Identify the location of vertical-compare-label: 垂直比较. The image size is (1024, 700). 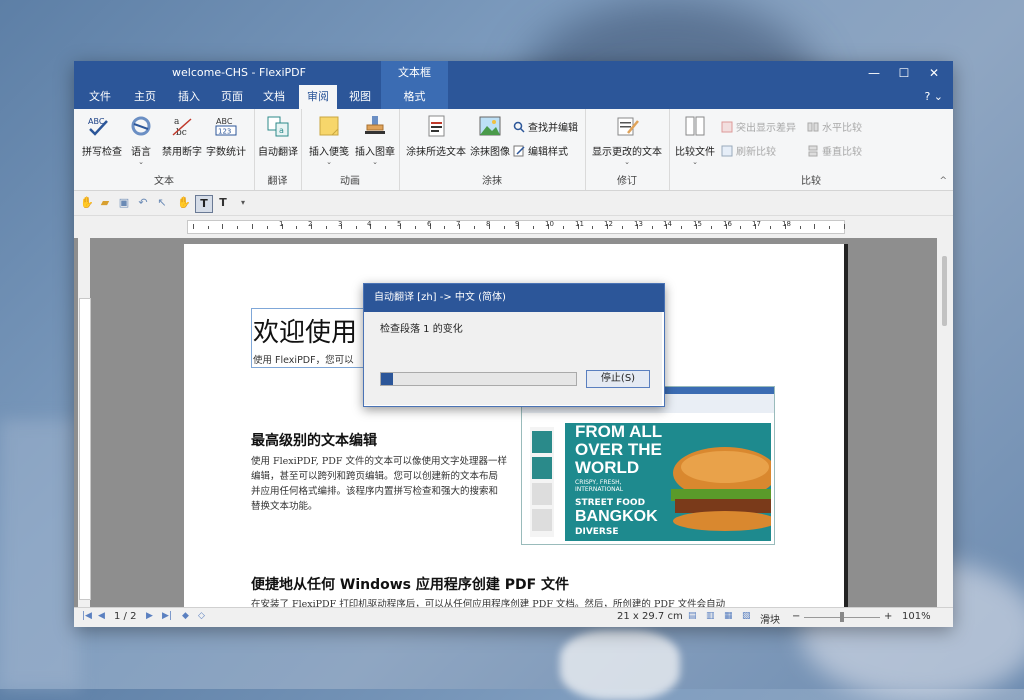
(842, 152).